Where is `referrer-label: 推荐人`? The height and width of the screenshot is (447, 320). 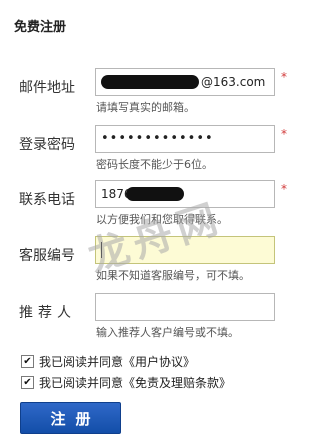
referrer-label: 推荐人 is located at coordinates (47, 313).